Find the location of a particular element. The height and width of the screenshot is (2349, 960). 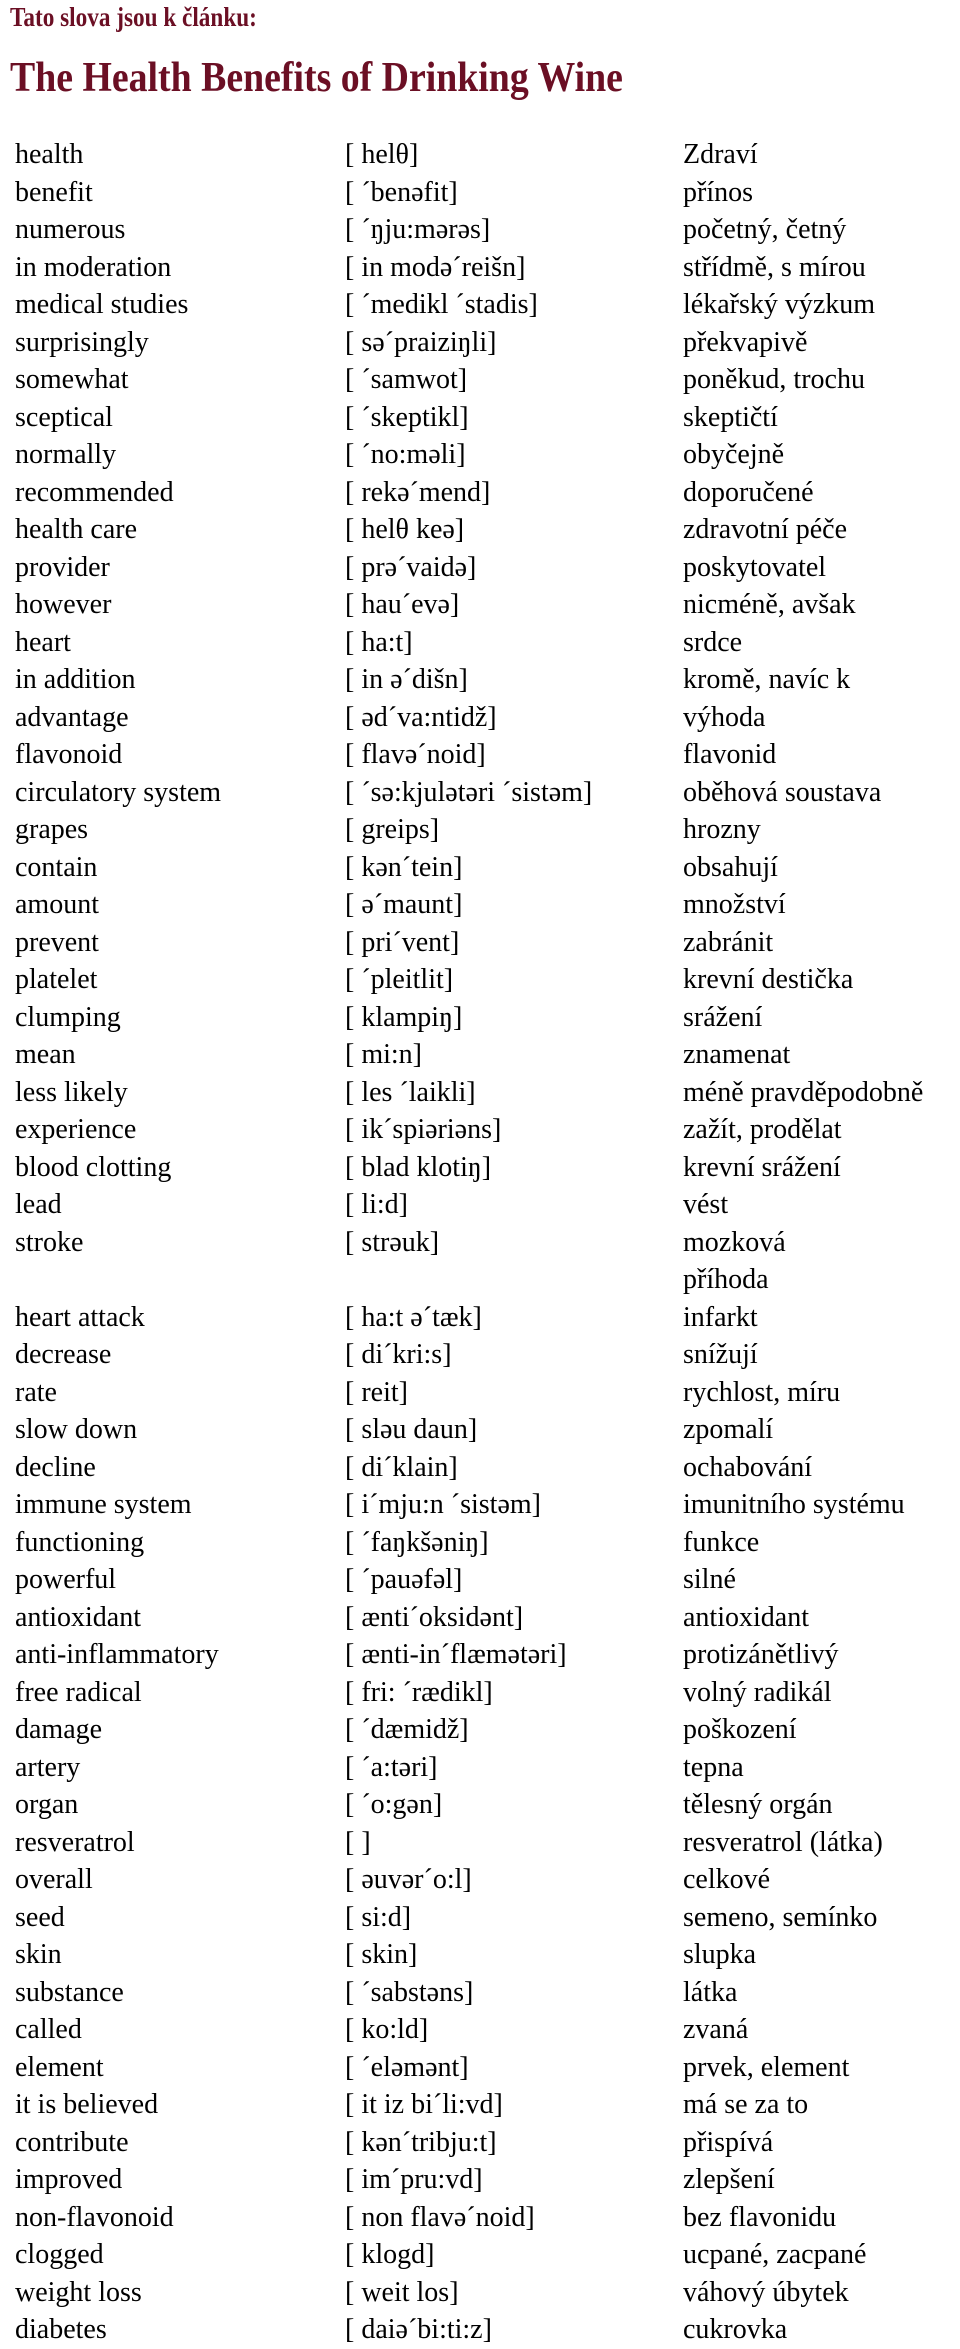

czech-translation: skeptičtí is located at coordinates (730, 417).